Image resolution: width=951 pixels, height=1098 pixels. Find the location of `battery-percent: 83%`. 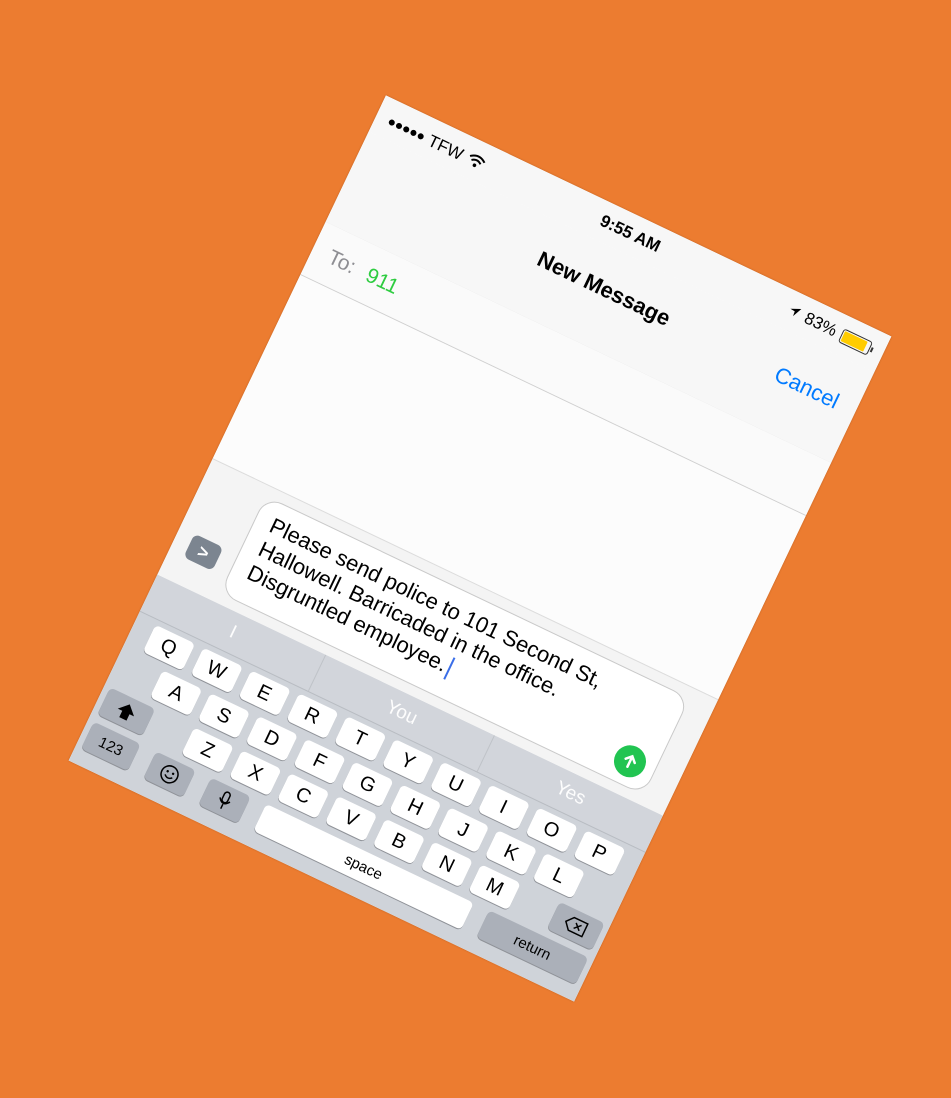

battery-percent: 83% is located at coordinates (821, 324).